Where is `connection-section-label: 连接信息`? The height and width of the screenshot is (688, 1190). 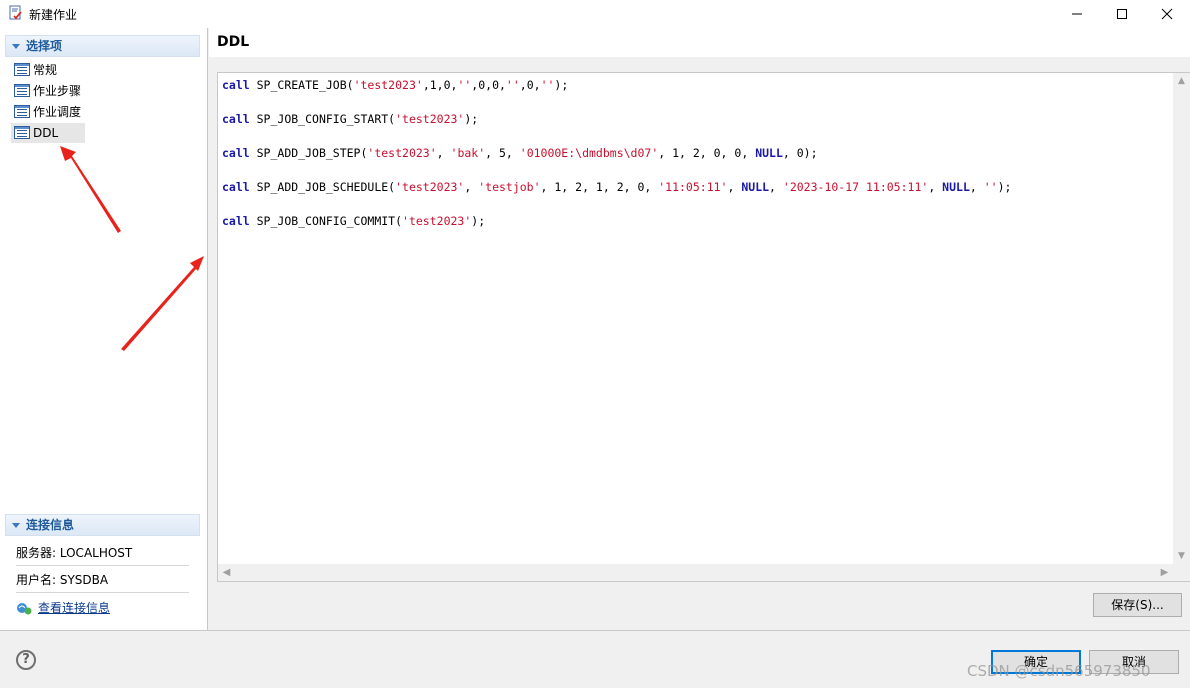
connection-section-label: 连接信息 is located at coordinates (50, 525).